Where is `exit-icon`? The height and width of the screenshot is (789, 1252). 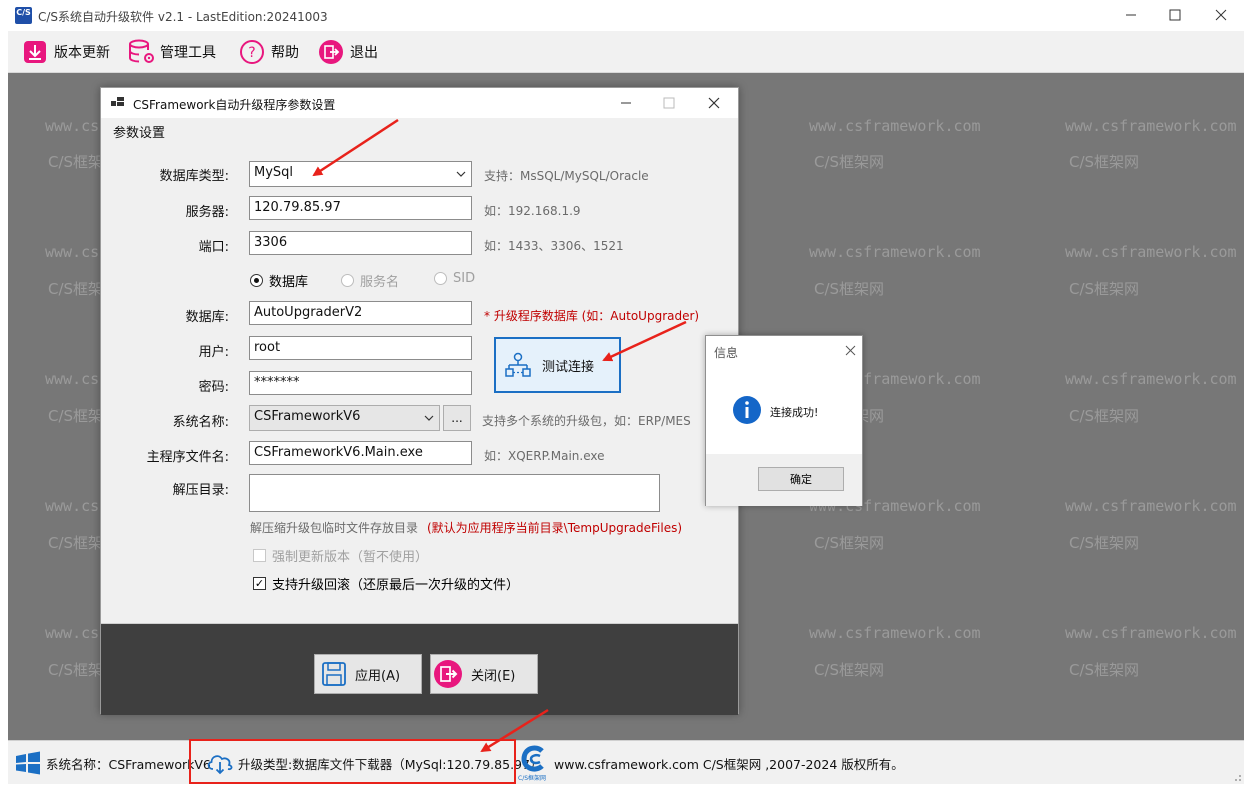
exit-icon is located at coordinates (331, 52).